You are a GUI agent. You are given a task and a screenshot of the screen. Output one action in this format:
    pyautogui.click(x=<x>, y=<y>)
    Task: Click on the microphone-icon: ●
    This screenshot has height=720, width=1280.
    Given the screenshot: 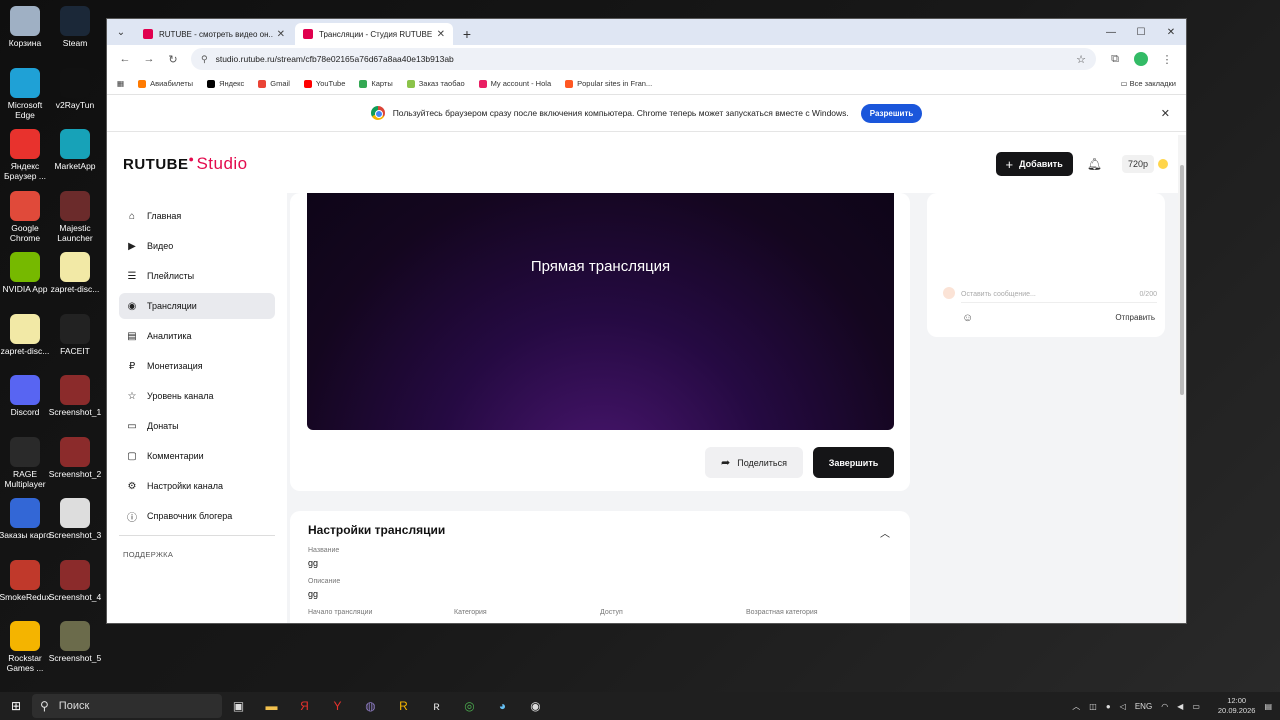 What is the action you would take?
    pyautogui.click(x=1108, y=706)
    